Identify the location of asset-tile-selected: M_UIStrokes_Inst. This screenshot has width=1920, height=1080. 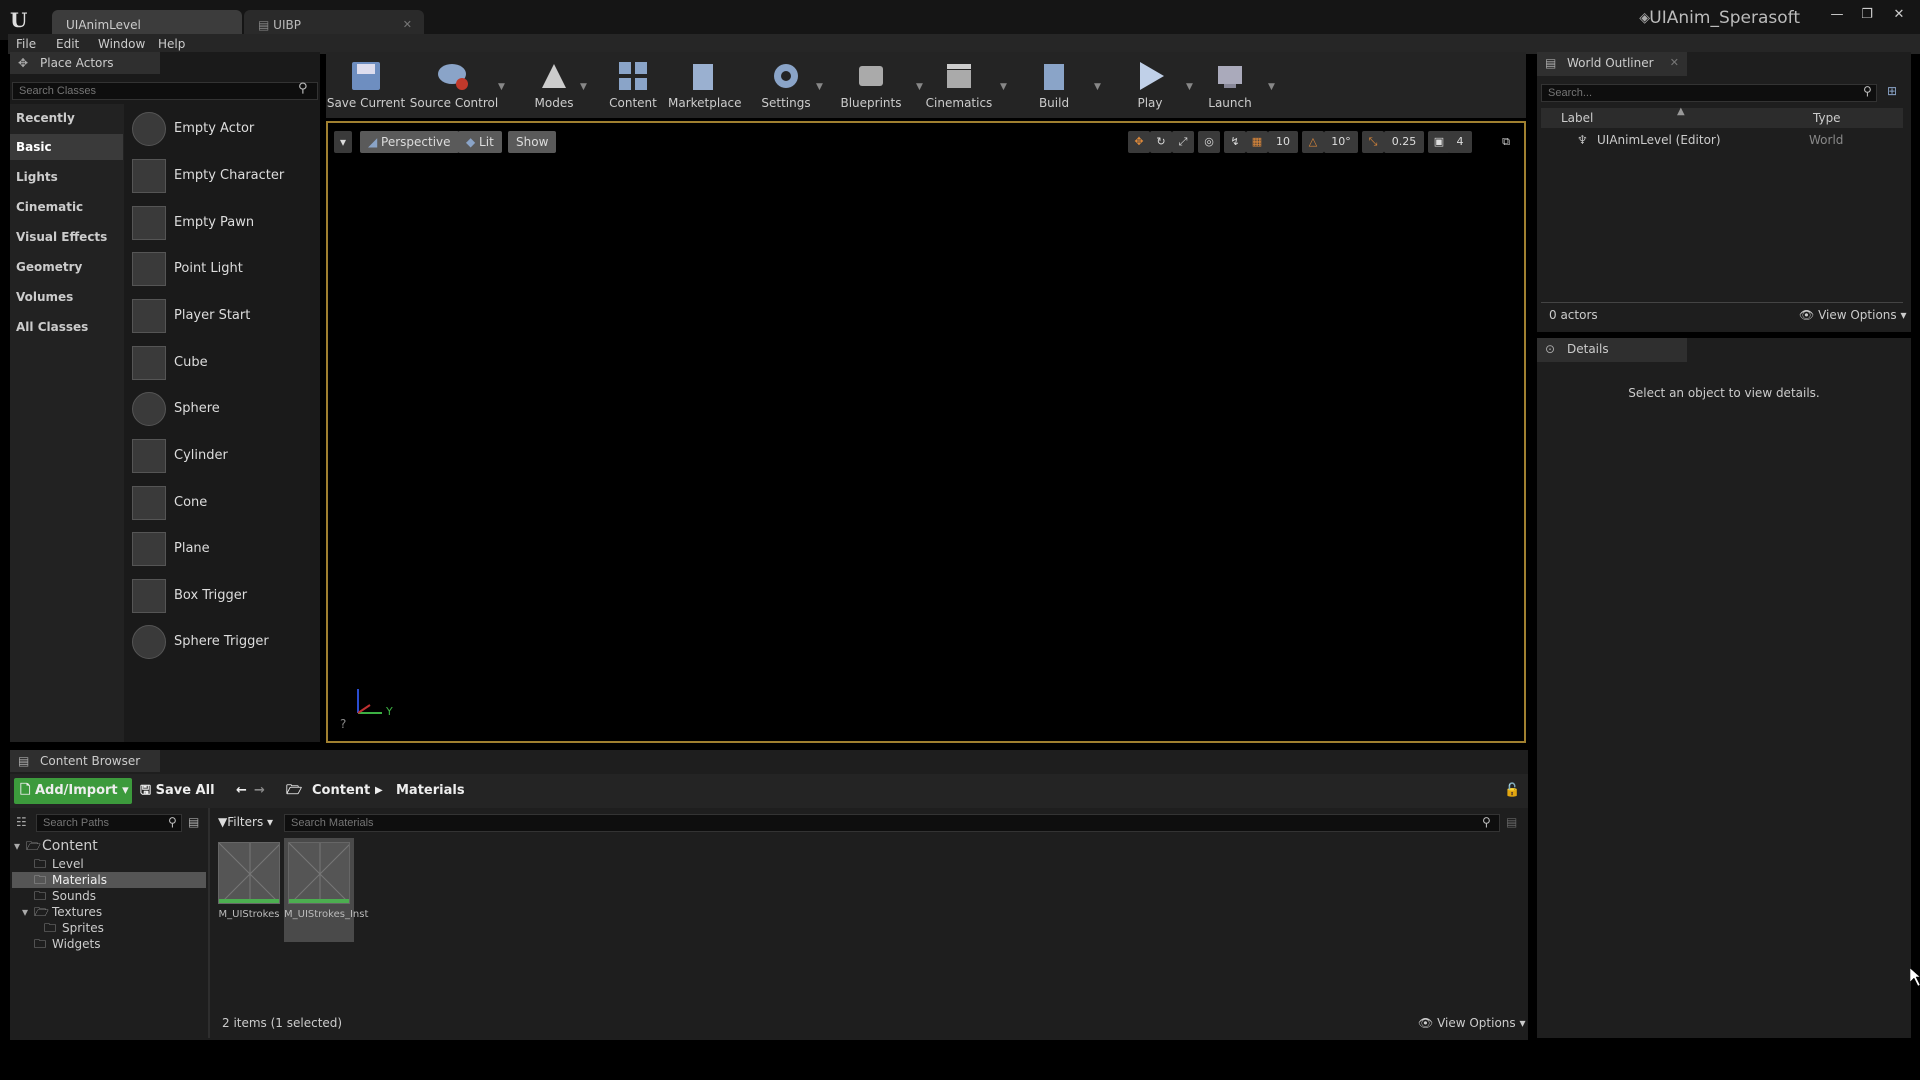
(326, 890).